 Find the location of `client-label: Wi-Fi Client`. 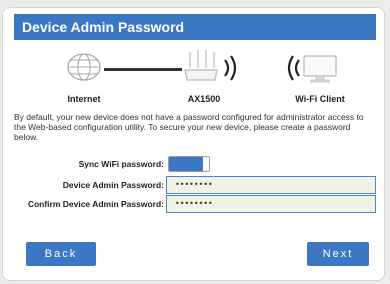

client-label: Wi-Fi Client is located at coordinates (320, 99).